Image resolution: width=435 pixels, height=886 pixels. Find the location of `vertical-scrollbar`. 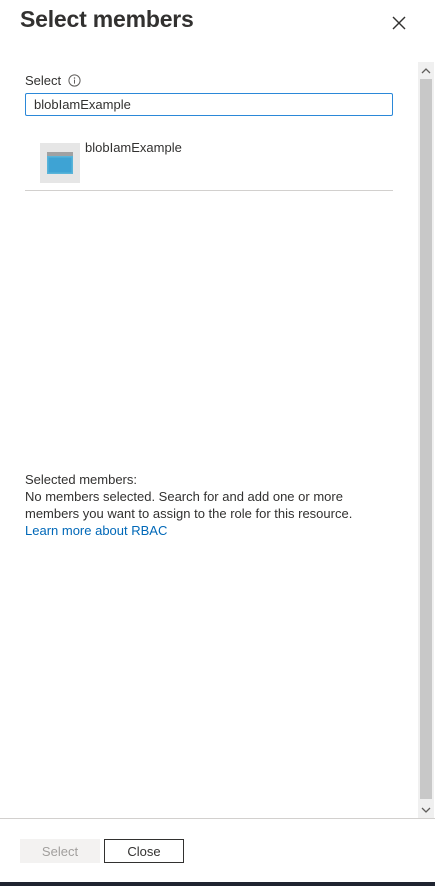

vertical-scrollbar is located at coordinates (426, 440).